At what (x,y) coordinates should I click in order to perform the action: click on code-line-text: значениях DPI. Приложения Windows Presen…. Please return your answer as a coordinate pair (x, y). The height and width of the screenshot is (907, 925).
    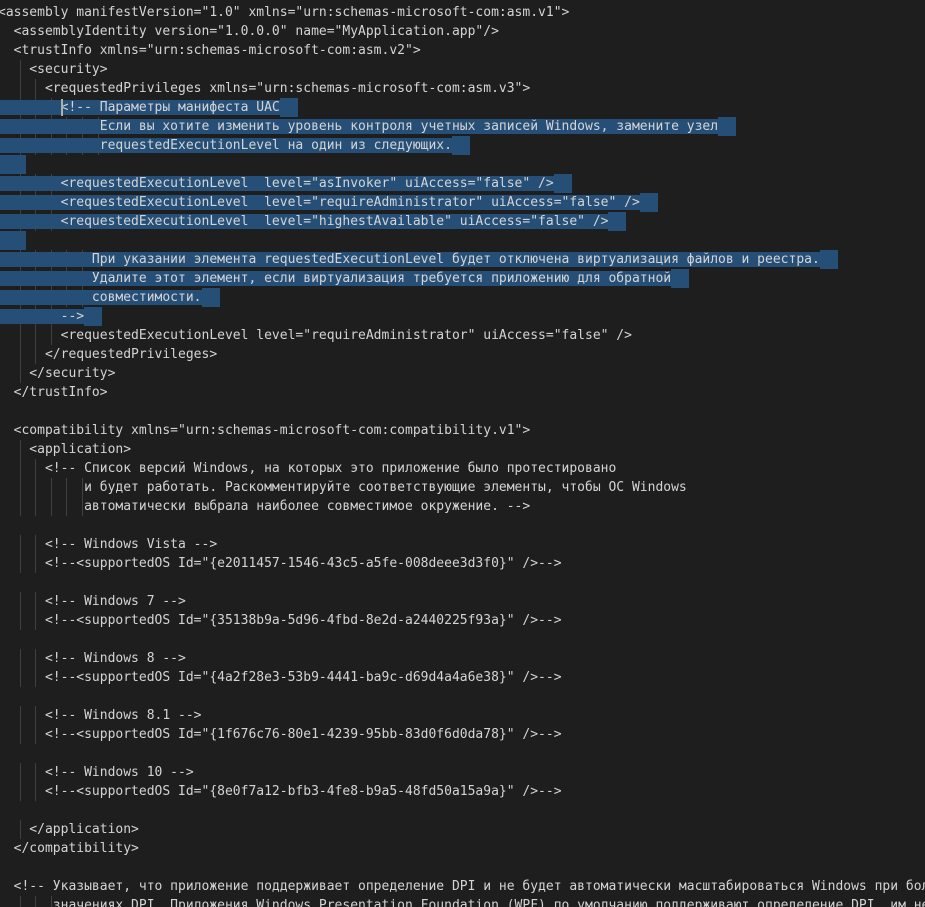
    Looking at the image, I should click on (462, 902).